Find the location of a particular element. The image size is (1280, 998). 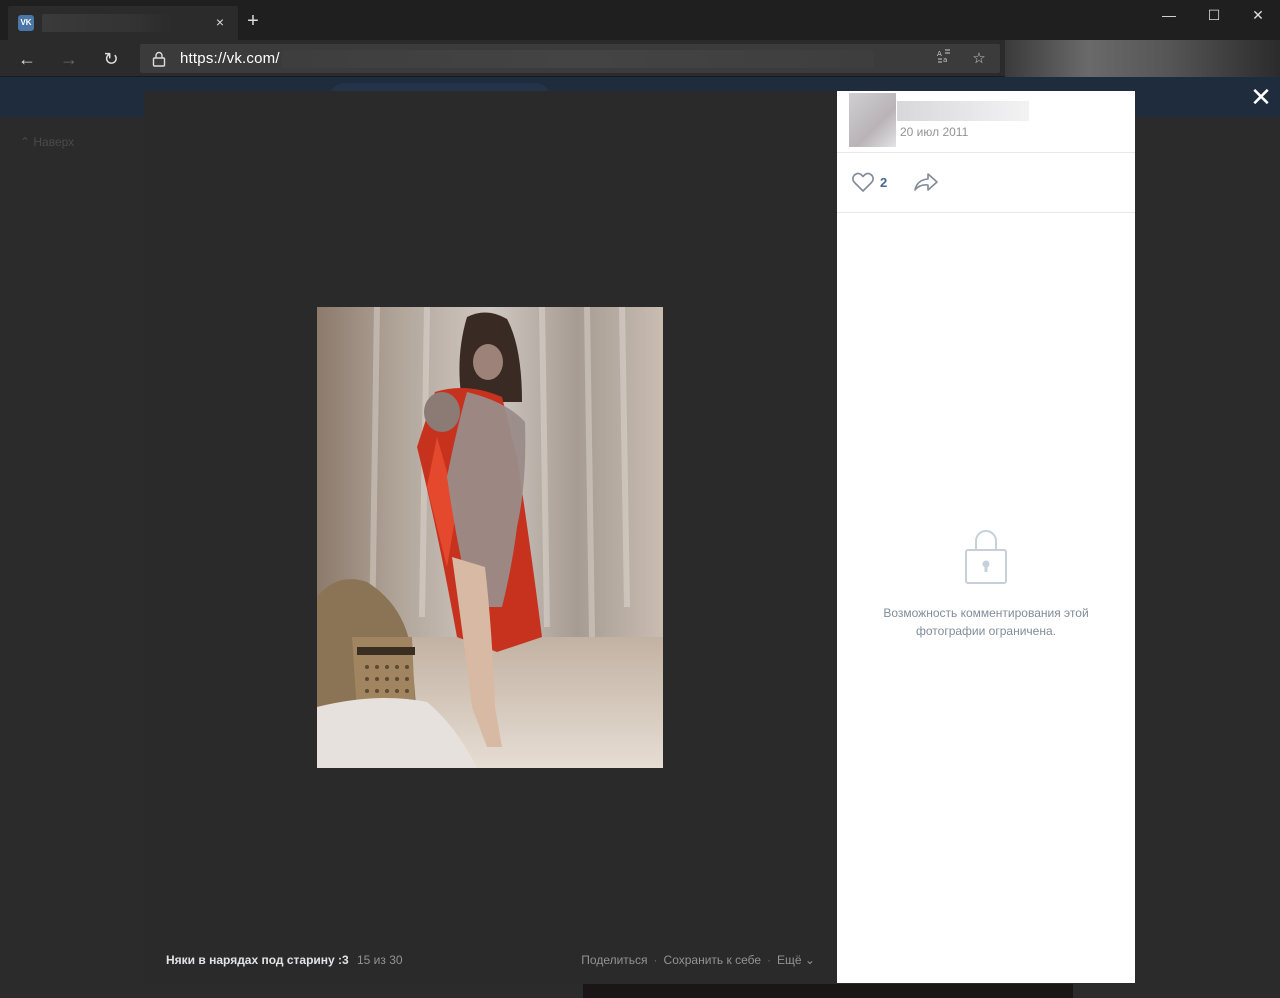

share-button is located at coordinates (926, 183).